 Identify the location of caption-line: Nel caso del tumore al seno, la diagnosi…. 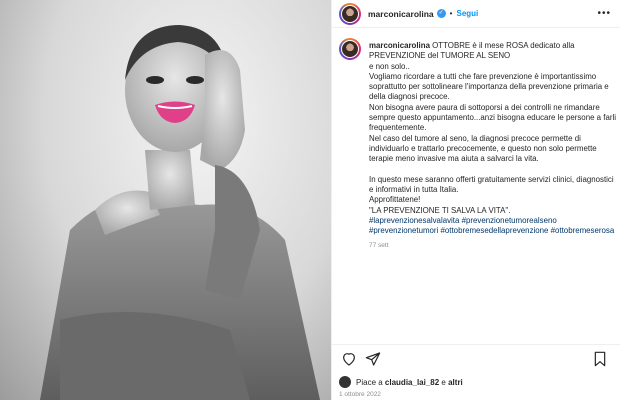
(483, 148).